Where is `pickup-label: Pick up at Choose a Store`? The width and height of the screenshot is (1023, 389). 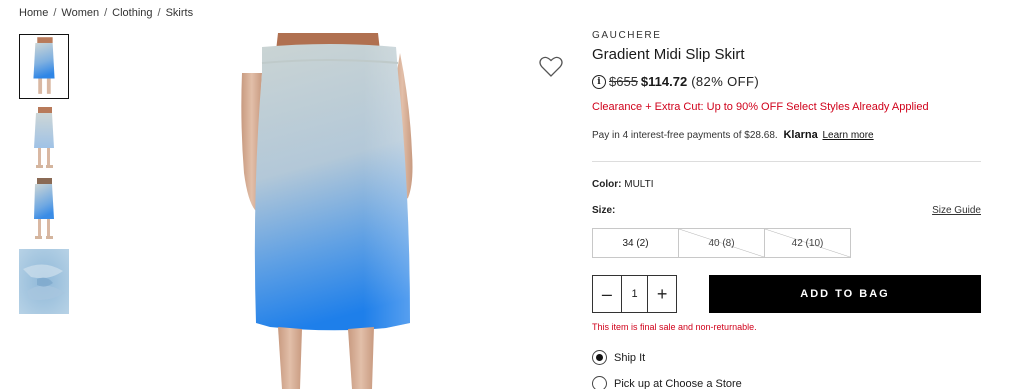 pickup-label: Pick up at Choose a Store is located at coordinates (678, 383).